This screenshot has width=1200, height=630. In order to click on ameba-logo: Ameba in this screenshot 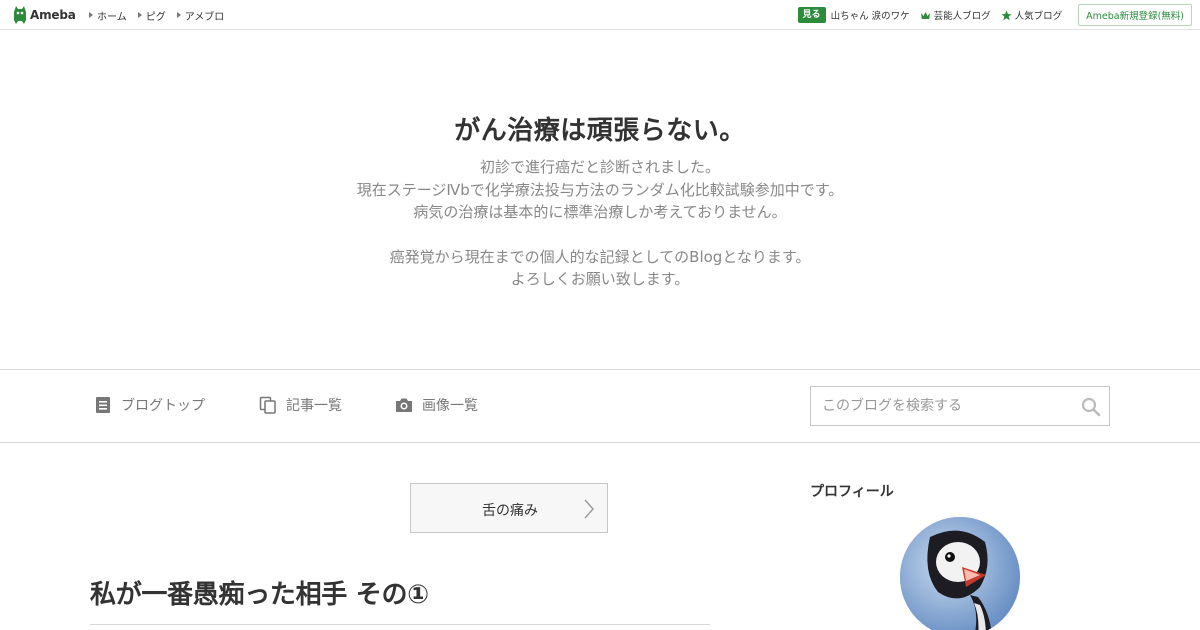, I will do `click(44, 15)`.